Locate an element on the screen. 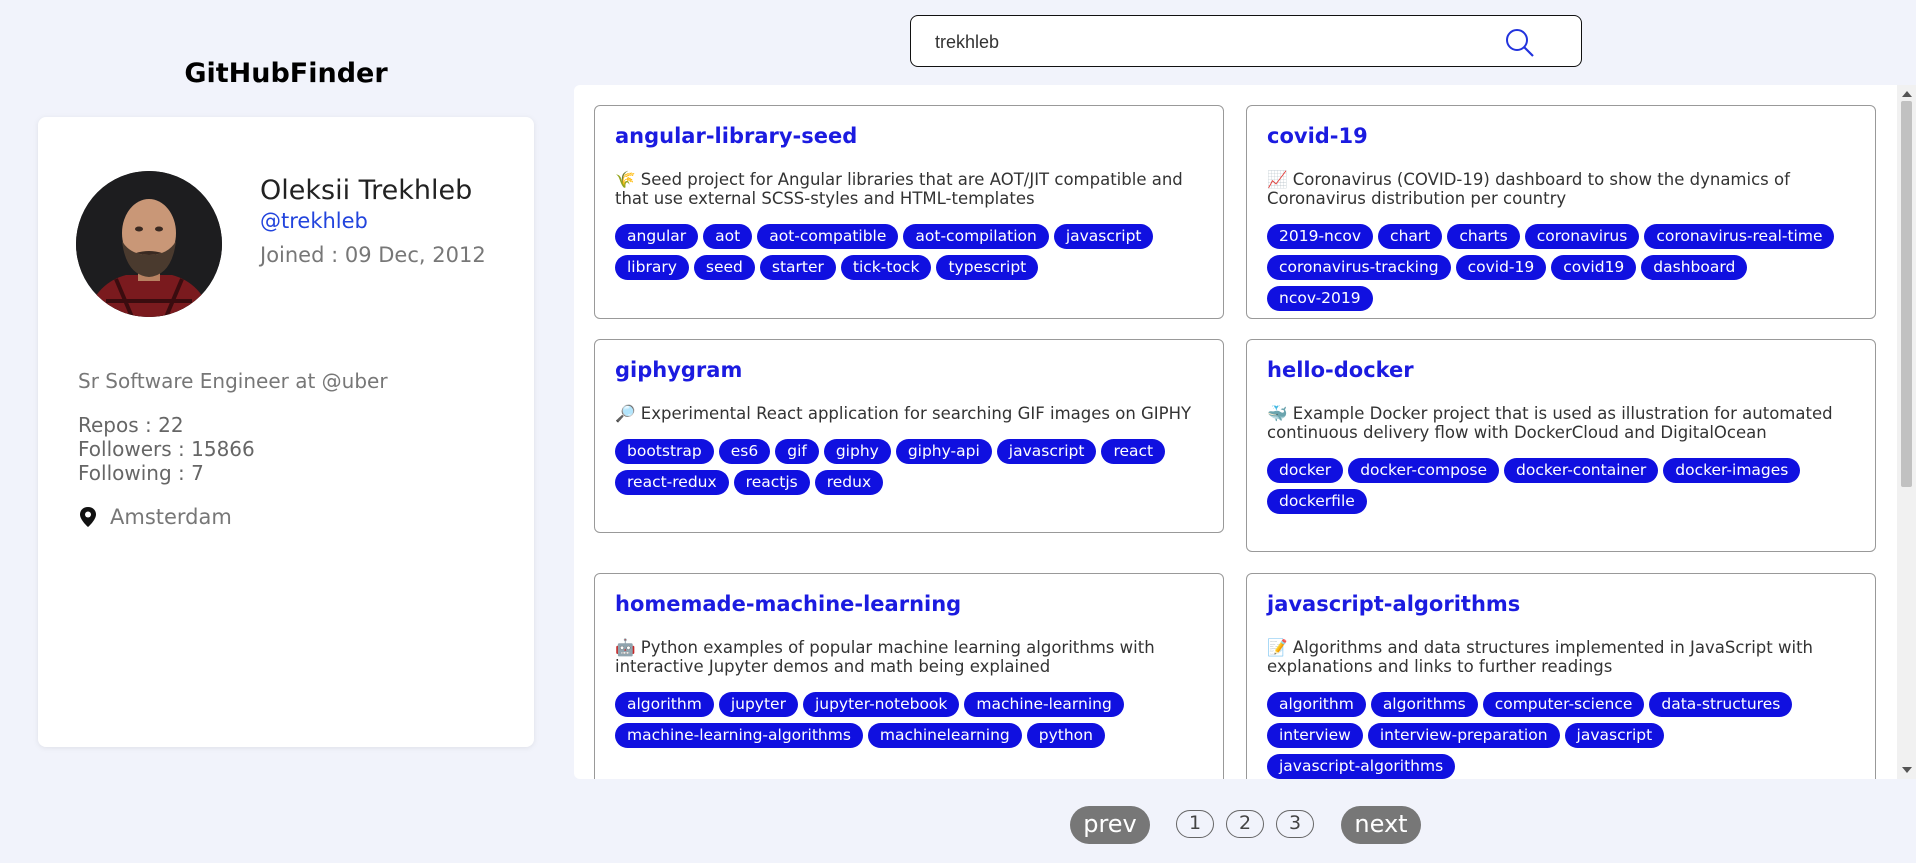 This screenshot has width=1916, height=863. repo-name-link: javascript-algorithms is located at coordinates (1561, 604).